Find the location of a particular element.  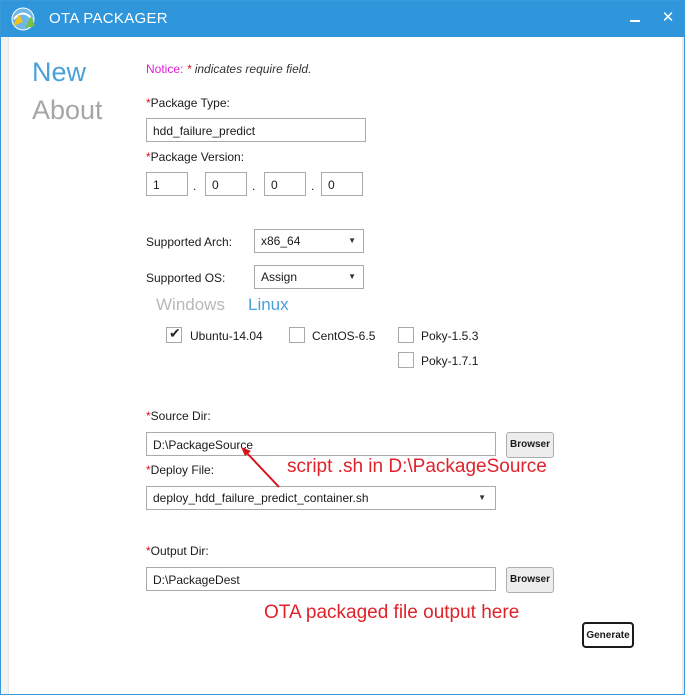

package-type-label-text: Package Type: is located at coordinates (190, 103).